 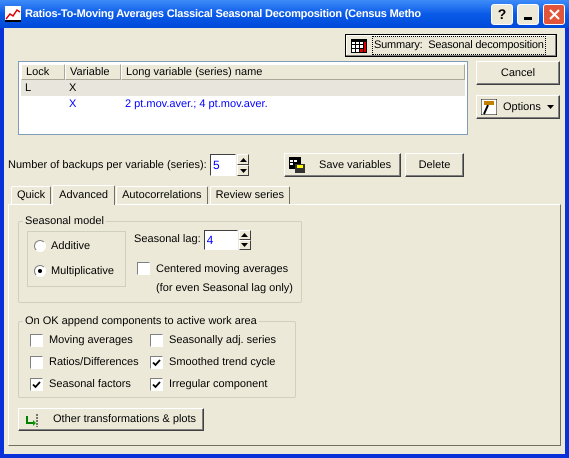 What do you see at coordinates (223, 269) in the screenshot?
I see `checkbox-label: Centered moving averages` at bounding box center [223, 269].